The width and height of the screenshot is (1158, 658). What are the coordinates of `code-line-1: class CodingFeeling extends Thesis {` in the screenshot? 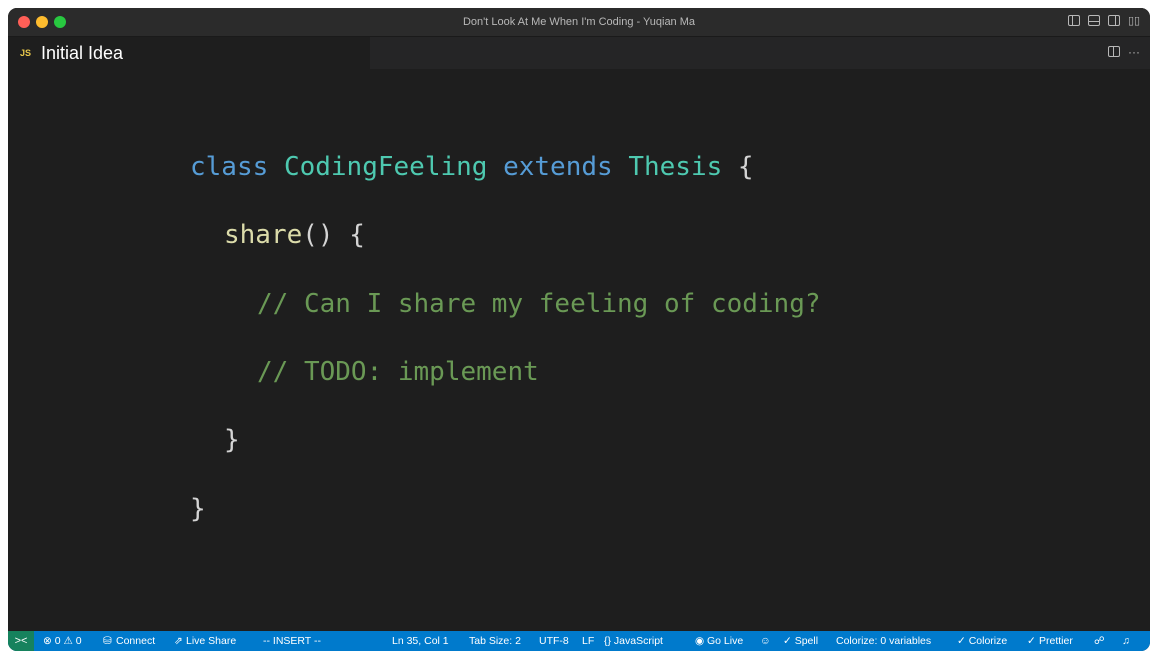 It's located at (472, 167).